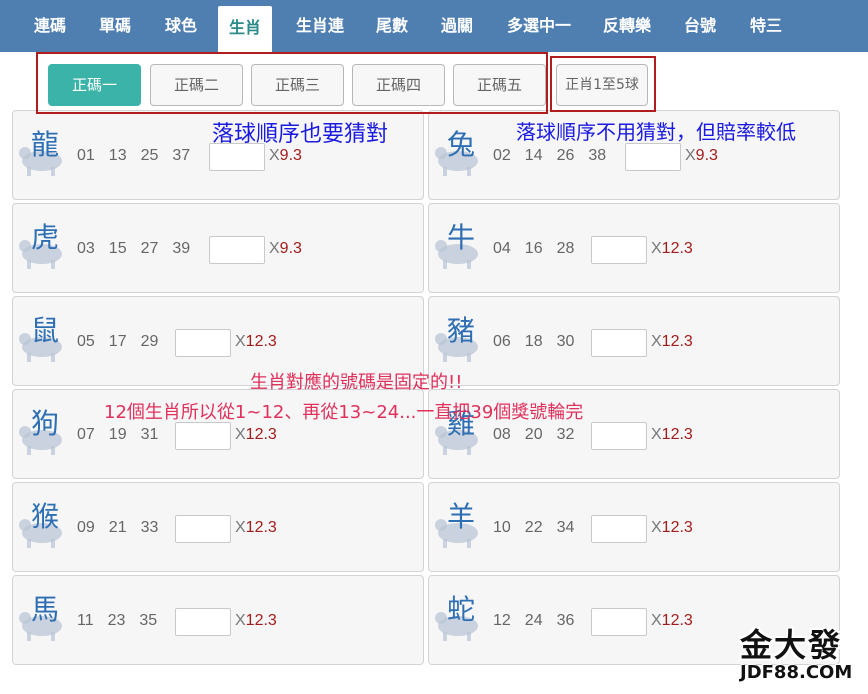 This screenshot has width=868, height=694. What do you see at coordinates (457, 26) in the screenshot?
I see `nav-item-guo-guan: 過關` at bounding box center [457, 26].